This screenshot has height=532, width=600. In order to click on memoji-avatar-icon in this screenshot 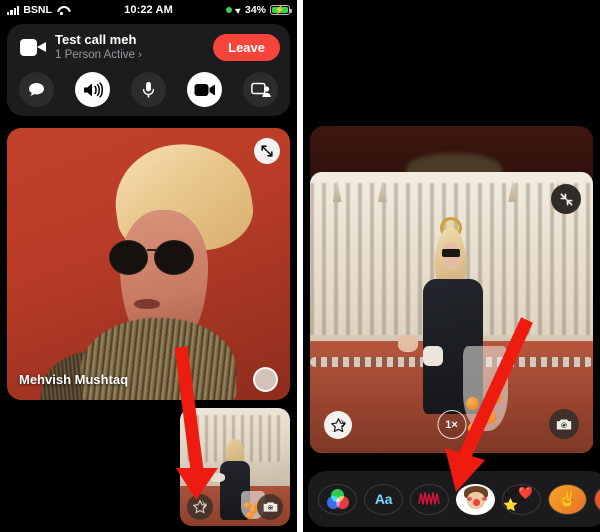, I will do `click(476, 499)`.